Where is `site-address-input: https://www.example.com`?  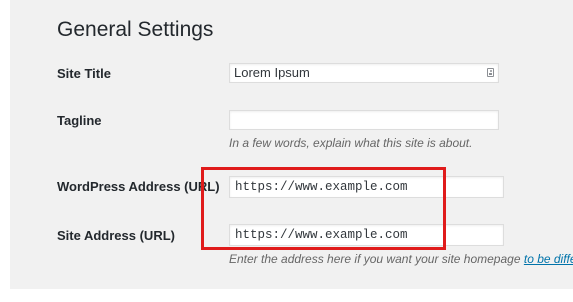 site-address-input: https://www.example.com is located at coordinates (366, 235).